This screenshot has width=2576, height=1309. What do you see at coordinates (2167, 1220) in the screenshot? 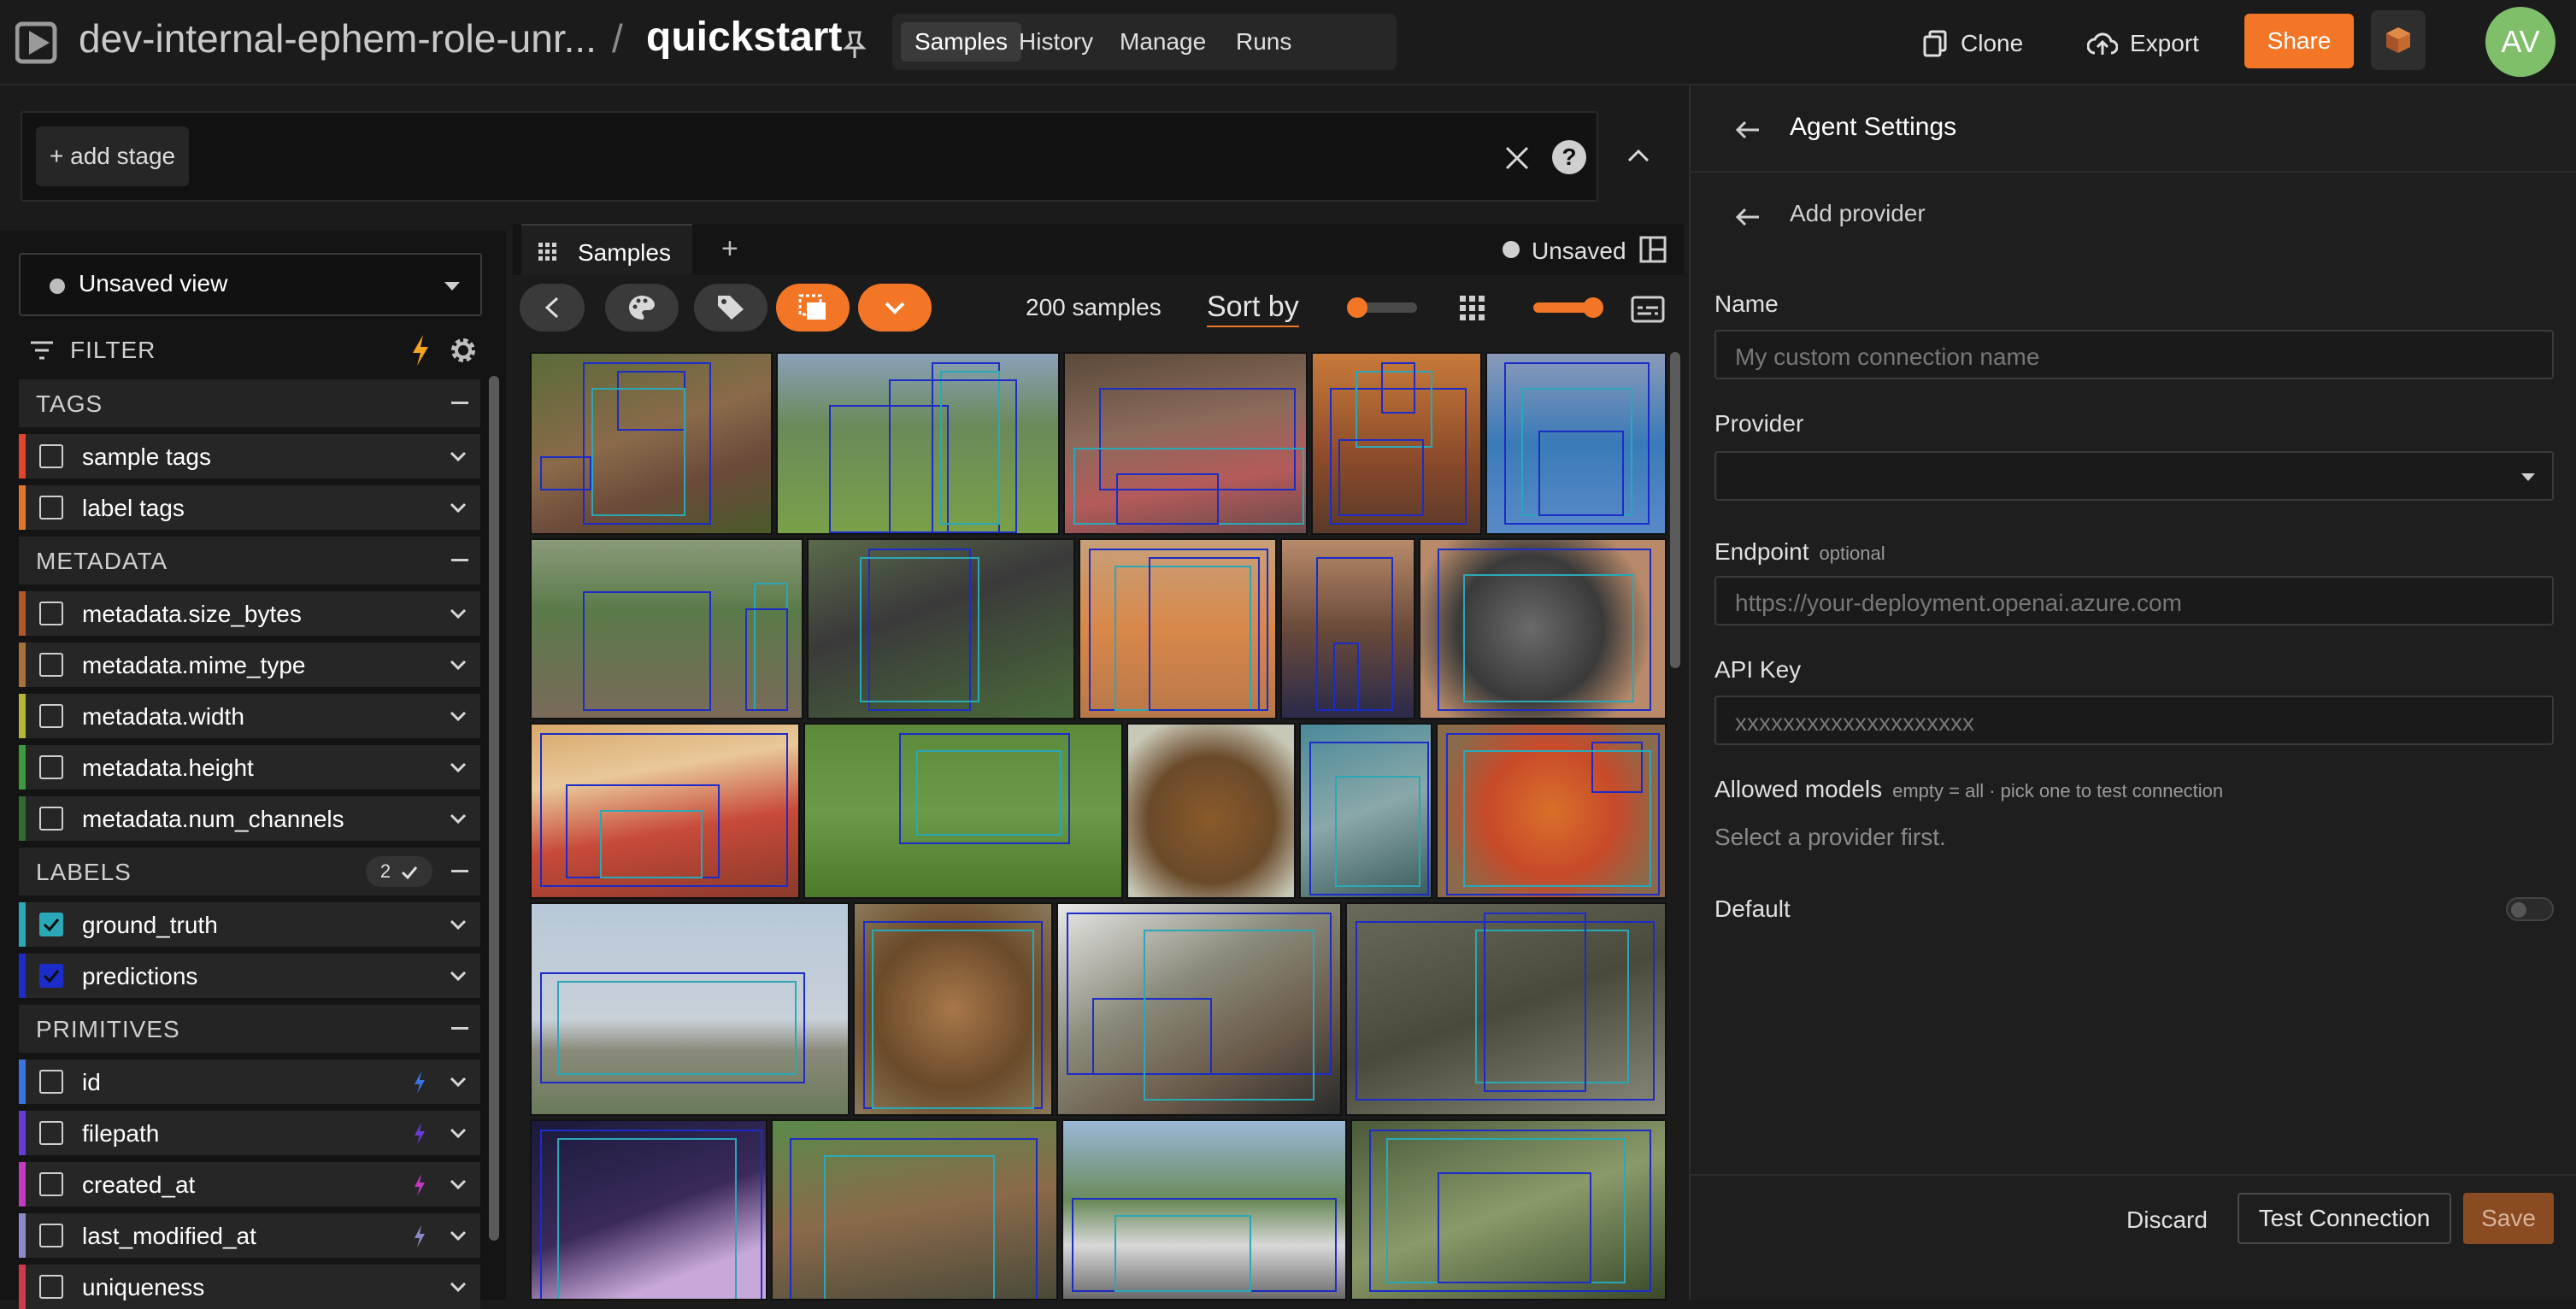
I see `discard-button: Discard` at bounding box center [2167, 1220].